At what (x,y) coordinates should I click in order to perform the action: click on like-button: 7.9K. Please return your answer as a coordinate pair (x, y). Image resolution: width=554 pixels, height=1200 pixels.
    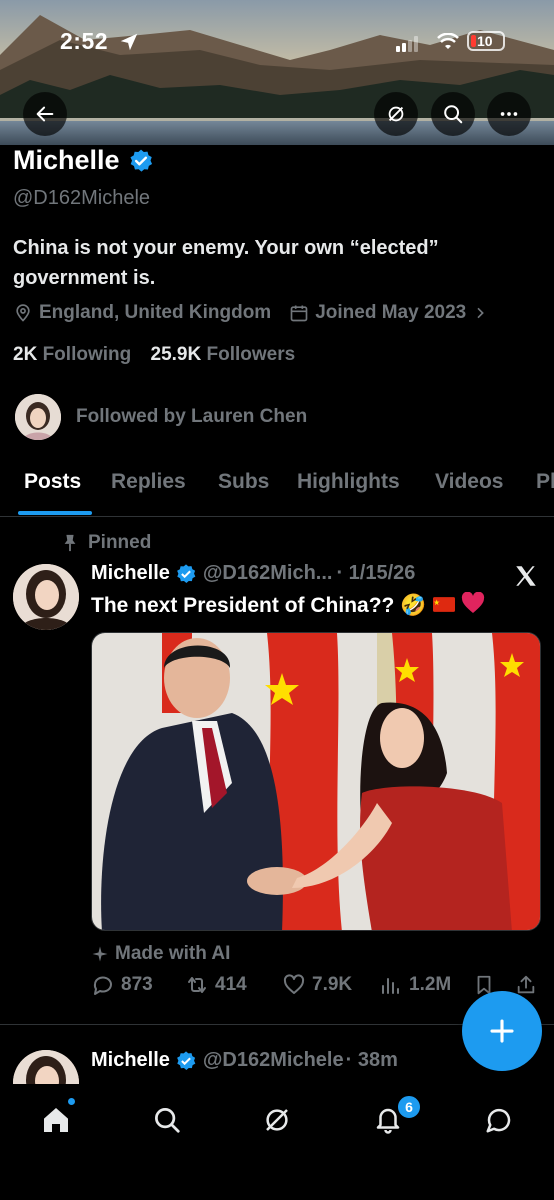
    Looking at the image, I should click on (317, 985).